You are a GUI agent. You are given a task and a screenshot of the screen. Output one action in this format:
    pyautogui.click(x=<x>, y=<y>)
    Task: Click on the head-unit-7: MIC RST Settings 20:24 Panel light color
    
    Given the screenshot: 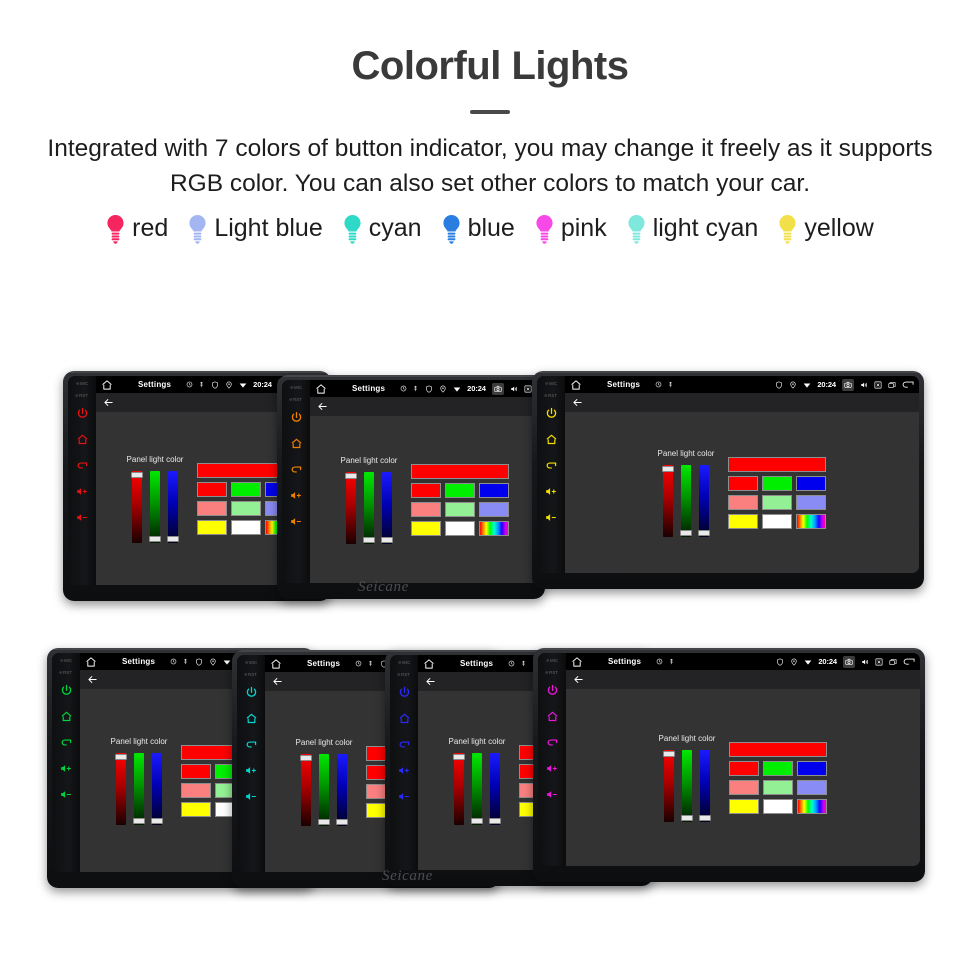 What is the action you would take?
    pyautogui.click(x=729, y=765)
    